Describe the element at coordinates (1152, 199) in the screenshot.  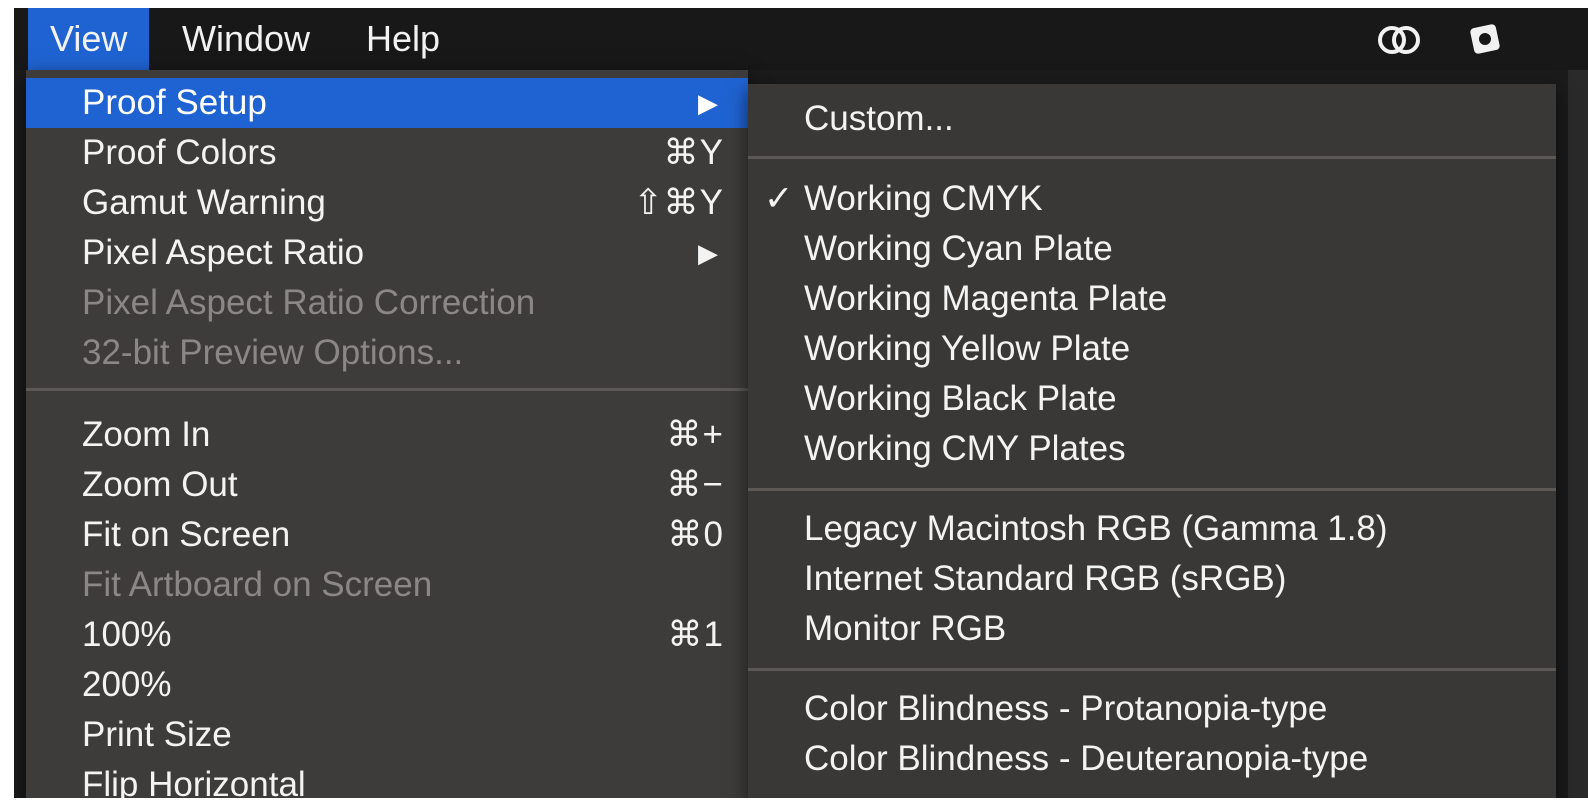
I see `submenu-item-working-cmyk: ✓ Working CMYK` at that location.